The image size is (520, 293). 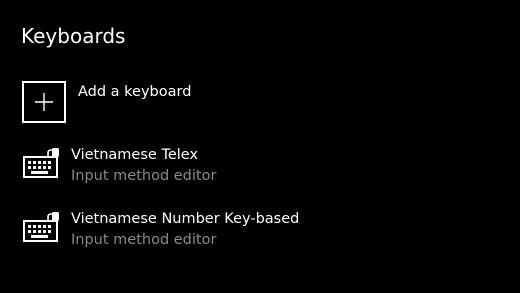 I want to click on plus-icon, so click(x=44, y=102).